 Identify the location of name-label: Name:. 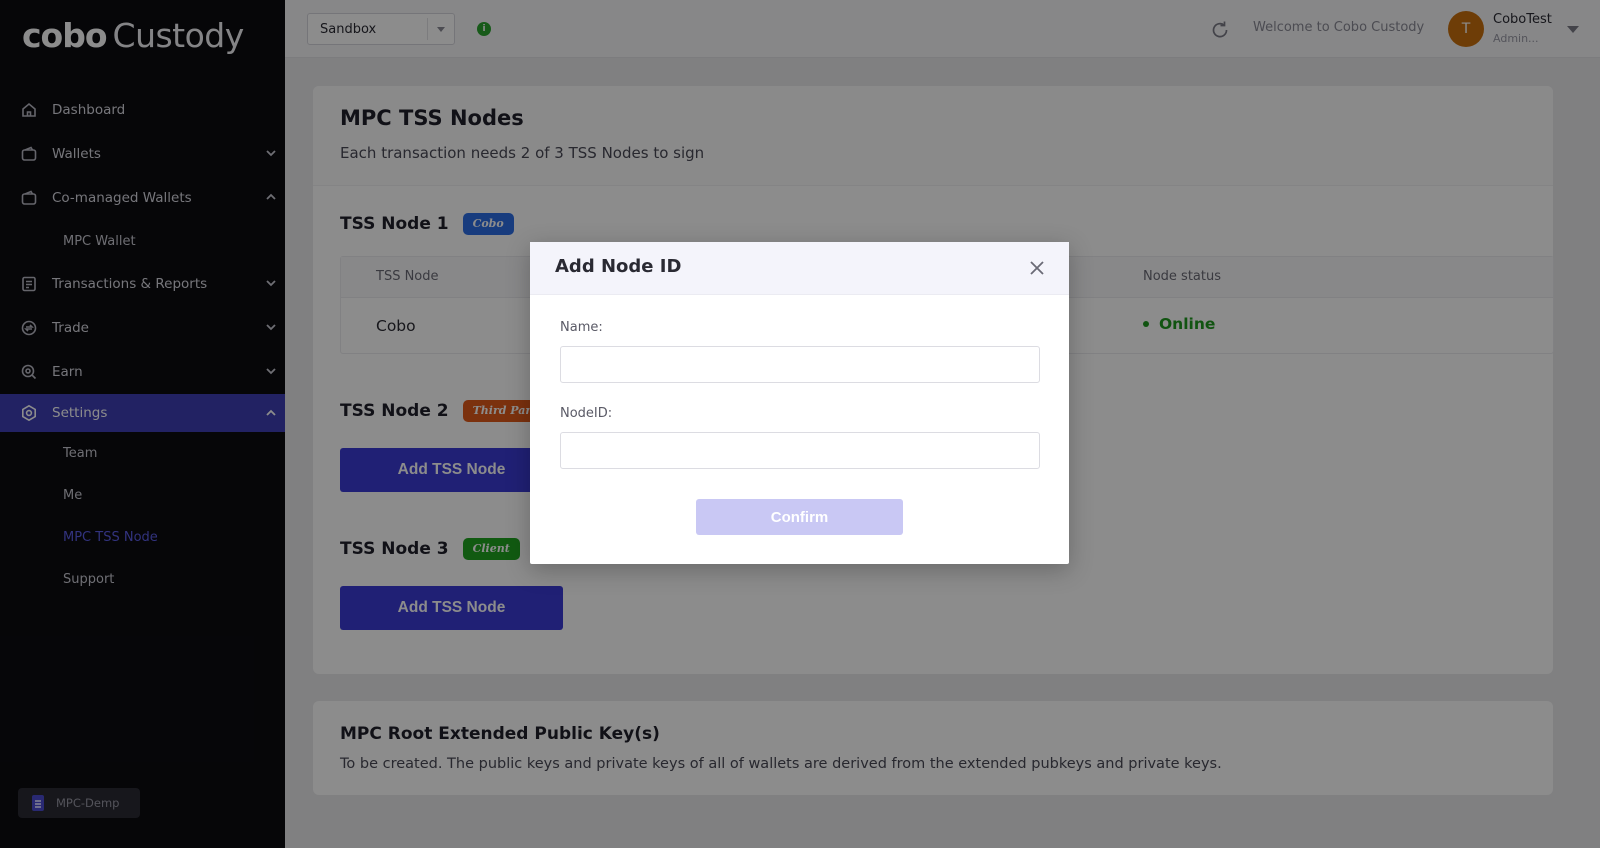
(581, 327).